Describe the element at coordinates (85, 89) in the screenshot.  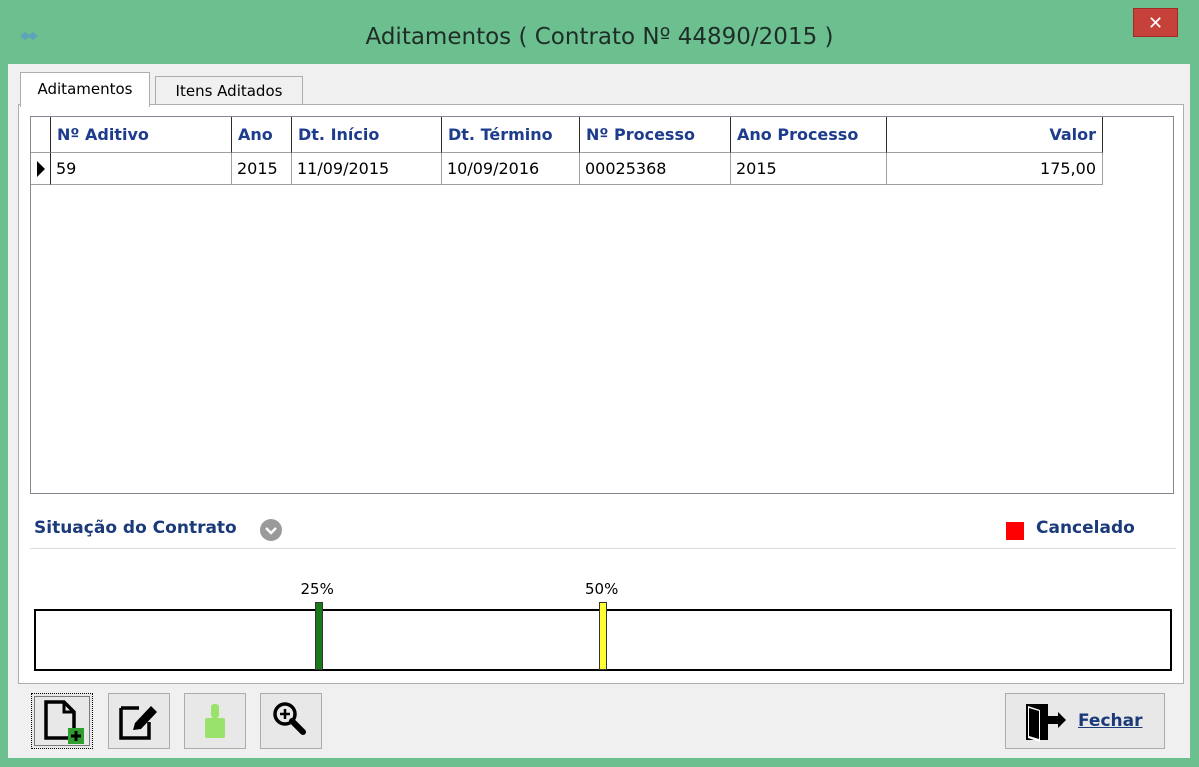
I see `tab-aditamentos: Aditamentos` at that location.